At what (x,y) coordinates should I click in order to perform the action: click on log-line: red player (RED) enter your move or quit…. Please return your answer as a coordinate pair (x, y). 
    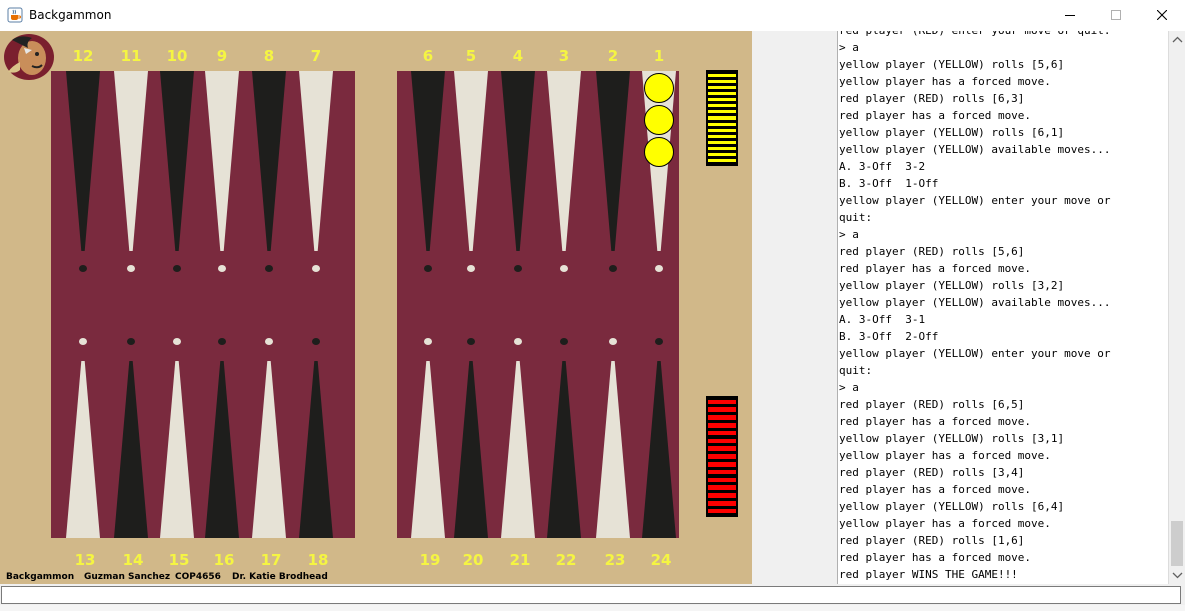
    Looking at the image, I should click on (974, 35).